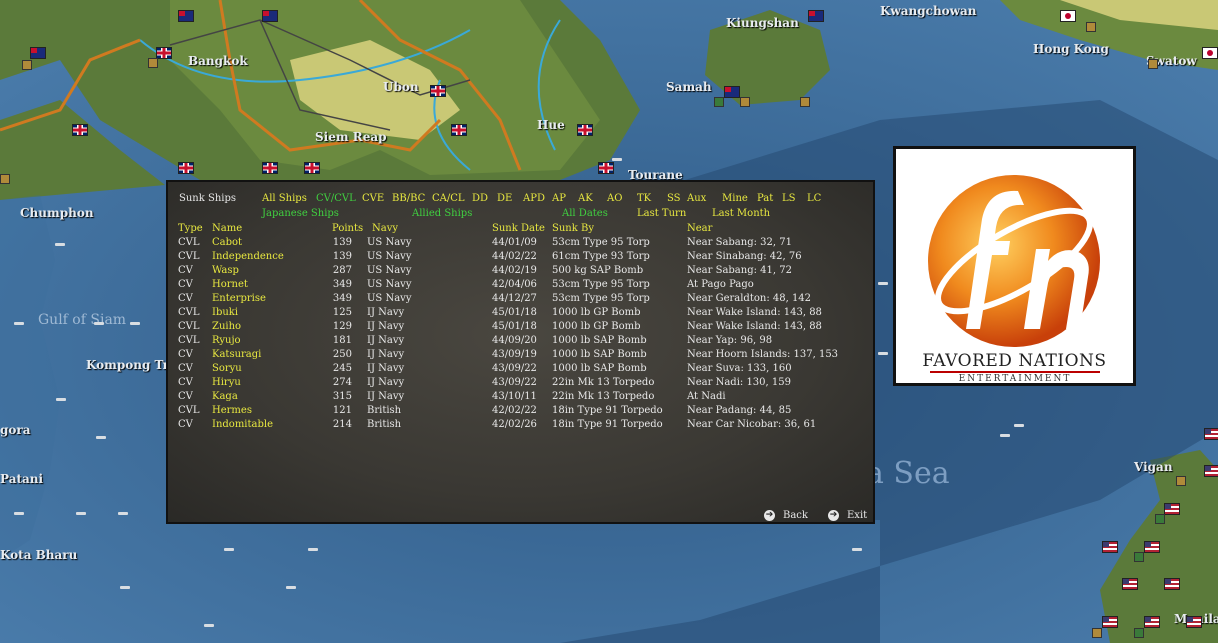  What do you see at coordinates (373, 198) in the screenshot?
I see `filter-cve: CVE` at bounding box center [373, 198].